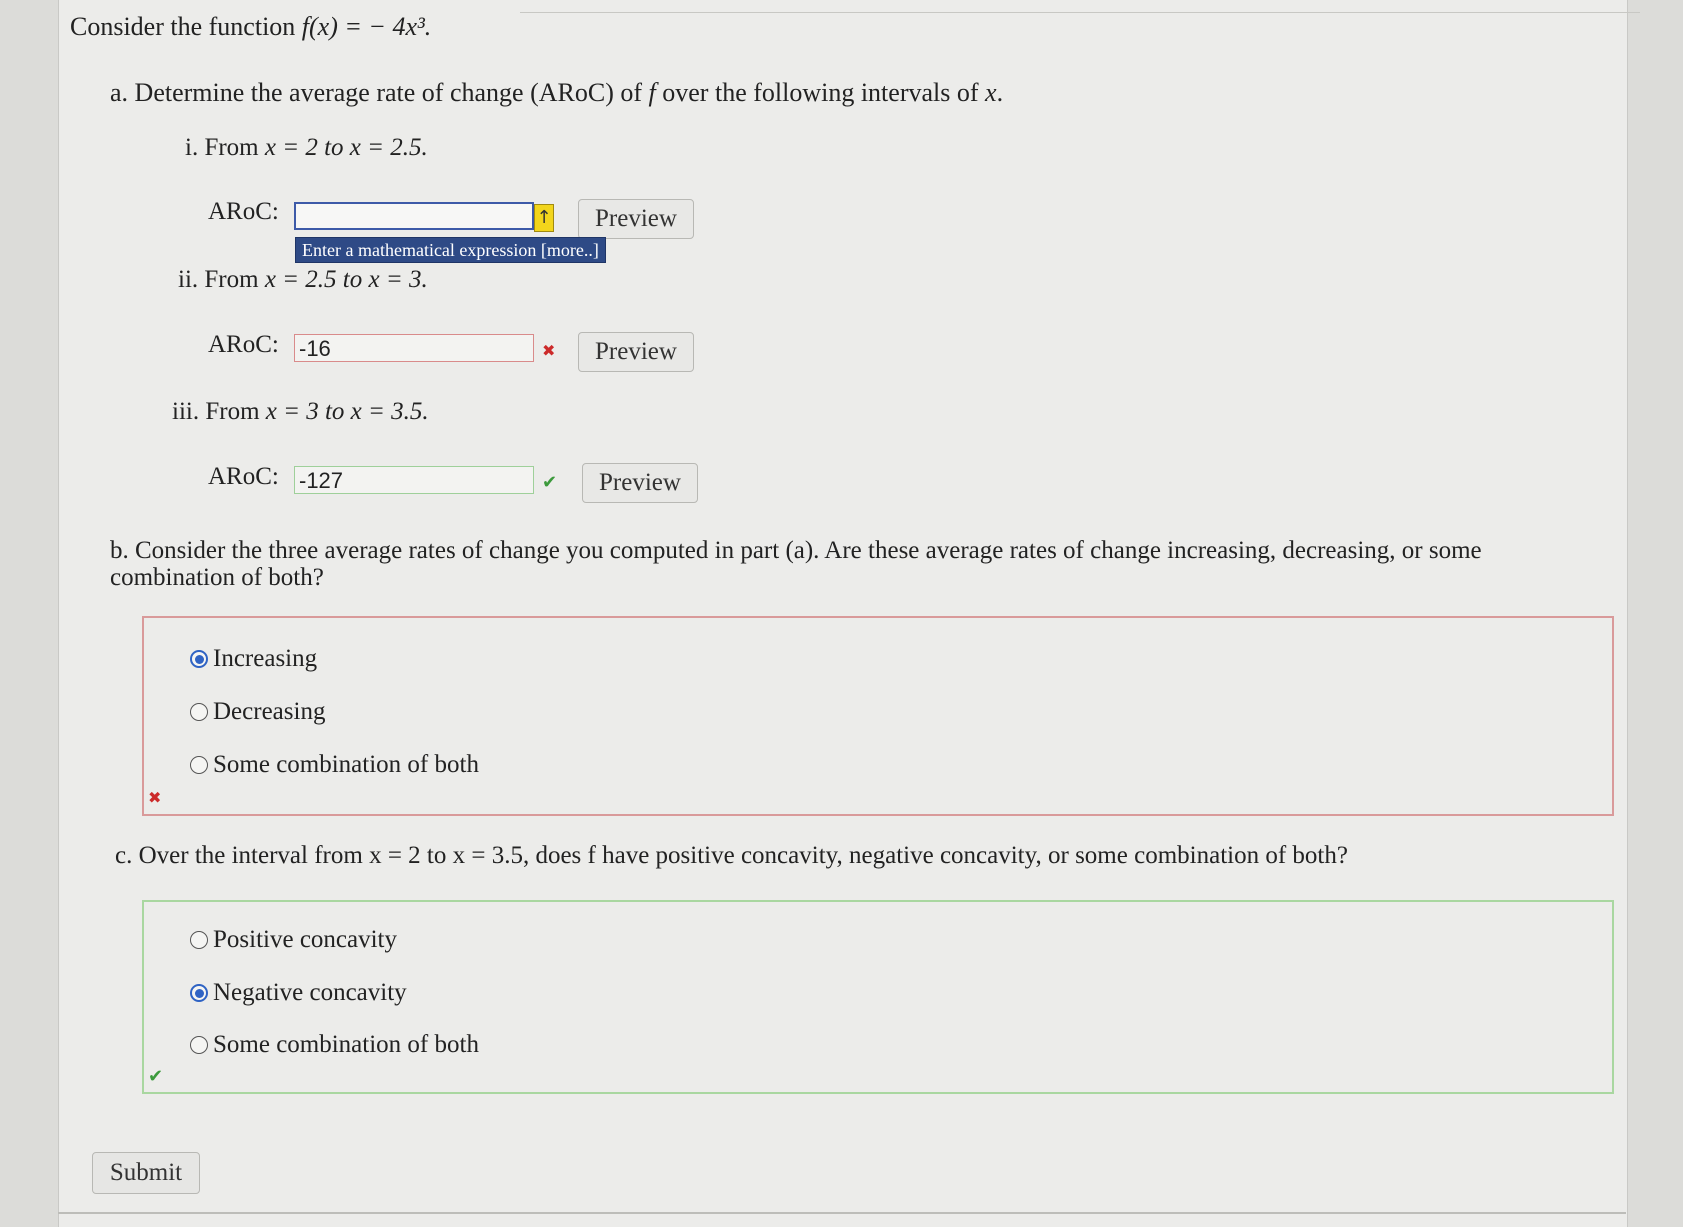 This screenshot has height=1227, width=1683. Describe the element at coordinates (820, 92) in the screenshot. I see `part-a-suffix: over the following intervals of` at that location.